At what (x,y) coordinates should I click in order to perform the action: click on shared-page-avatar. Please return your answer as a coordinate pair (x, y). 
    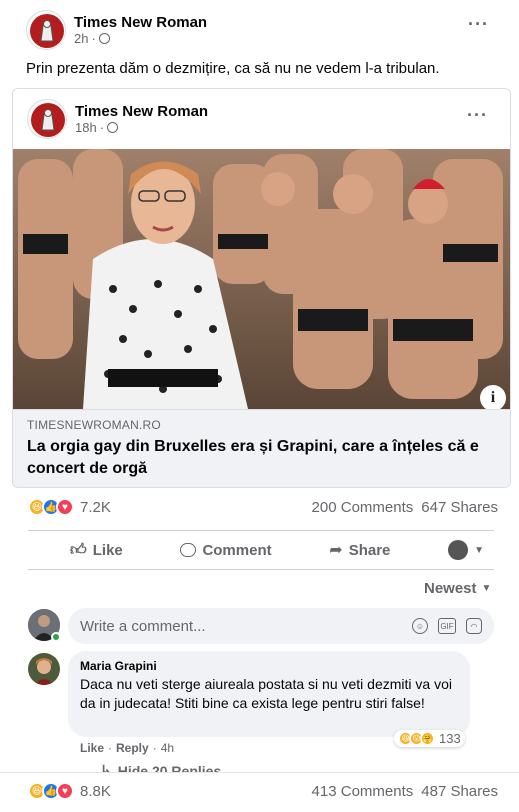
    Looking at the image, I should click on (47, 119).